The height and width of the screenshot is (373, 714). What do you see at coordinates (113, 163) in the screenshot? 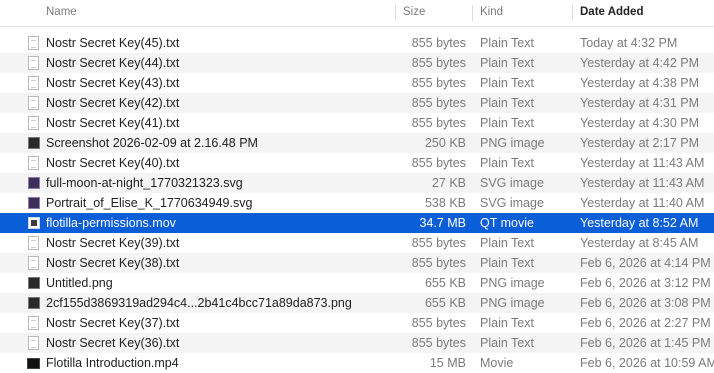
I see `file-name: Nostr Secret Key(40).txt` at bounding box center [113, 163].